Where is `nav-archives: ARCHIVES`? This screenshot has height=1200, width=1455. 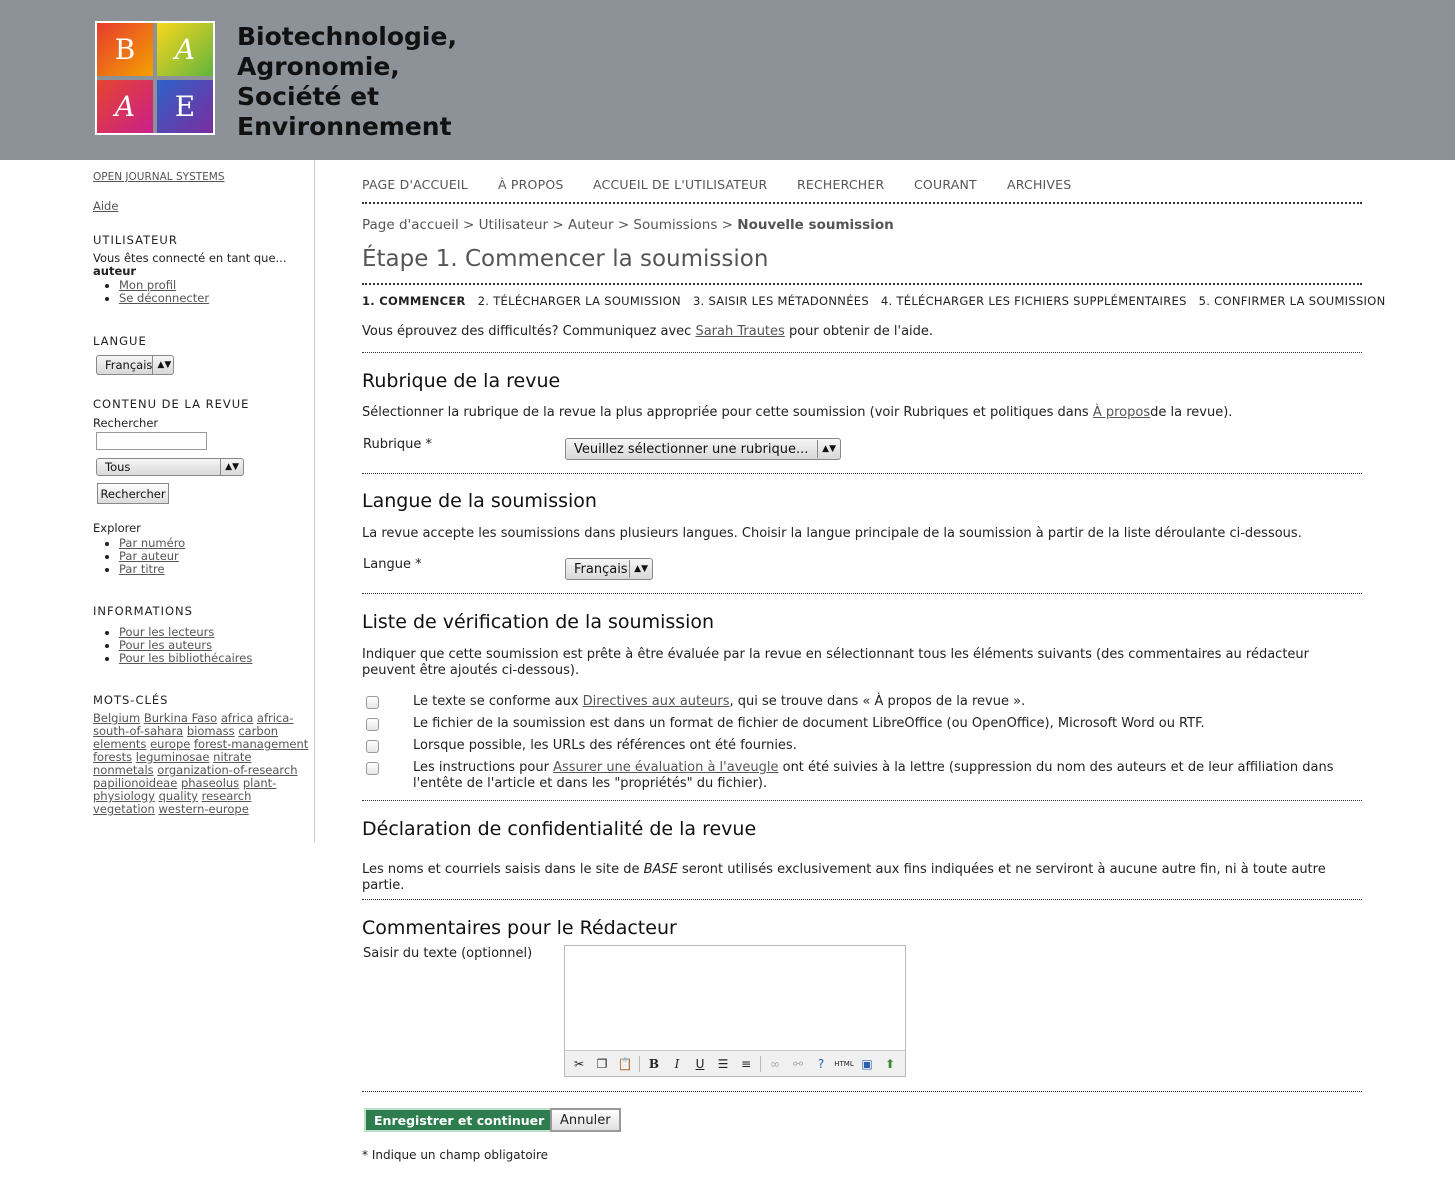
nav-archives: ARCHIVES is located at coordinates (1039, 184).